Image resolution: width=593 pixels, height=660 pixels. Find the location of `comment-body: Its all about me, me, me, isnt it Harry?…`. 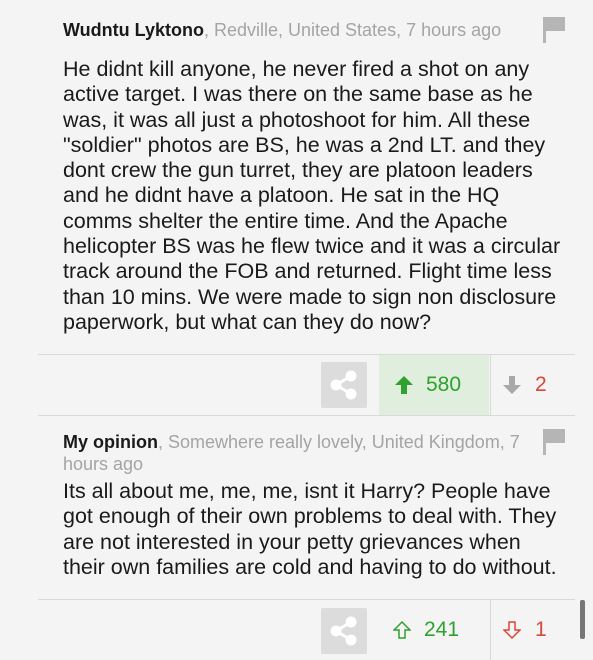

comment-body: Its all about me, me, me, isnt it Harry?… is located at coordinates (310, 529).